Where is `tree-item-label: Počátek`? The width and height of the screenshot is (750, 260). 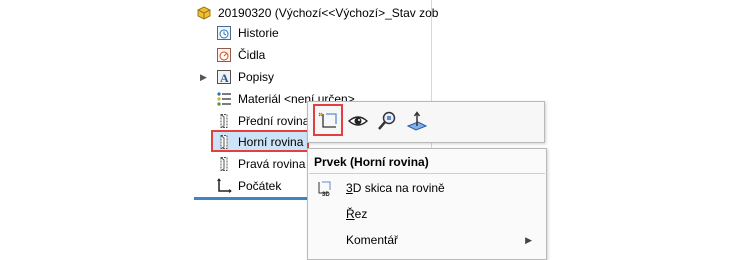 tree-item-label: Počátek is located at coordinates (260, 186).